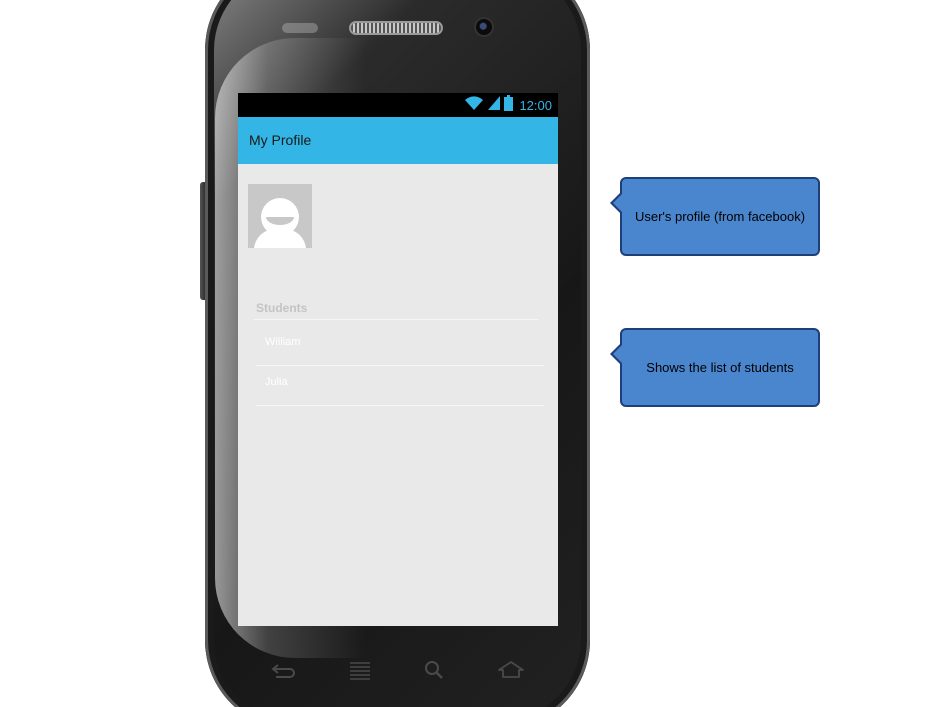 Image resolution: width=942 pixels, height=707 pixels. I want to click on front-camera-icon, so click(484, 27).